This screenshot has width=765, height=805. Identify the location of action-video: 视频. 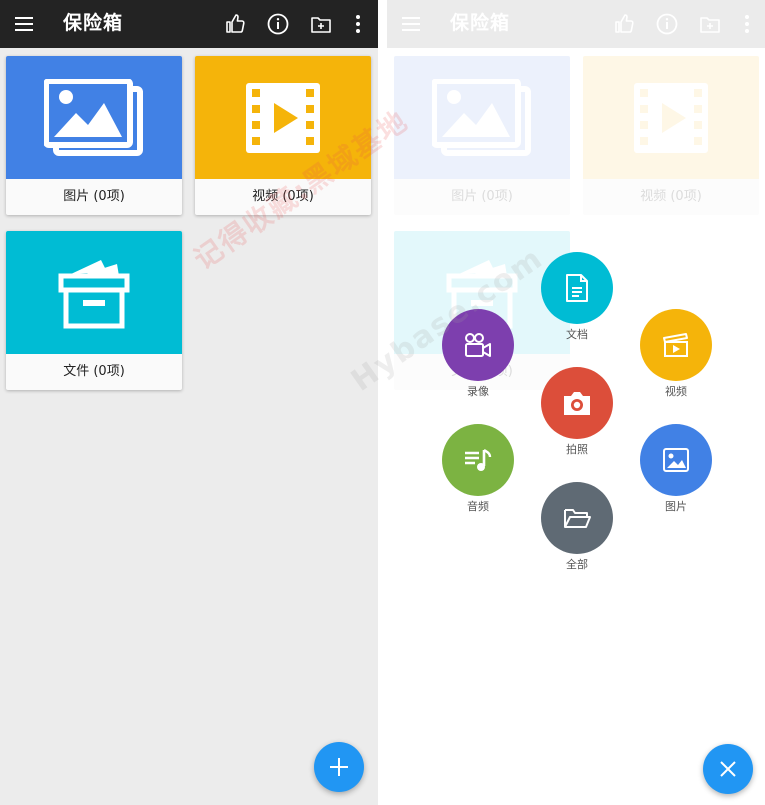
(676, 354).